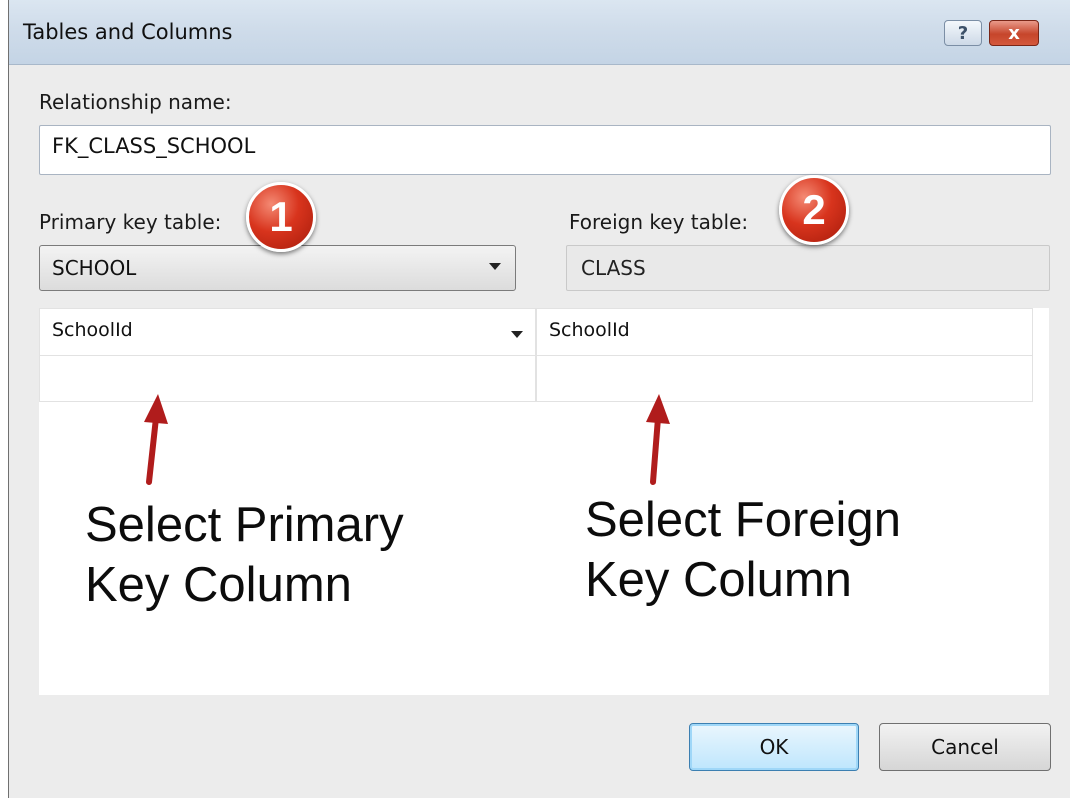 This screenshot has width=1070, height=798. I want to click on window-title: Tables and Columns, so click(128, 32).